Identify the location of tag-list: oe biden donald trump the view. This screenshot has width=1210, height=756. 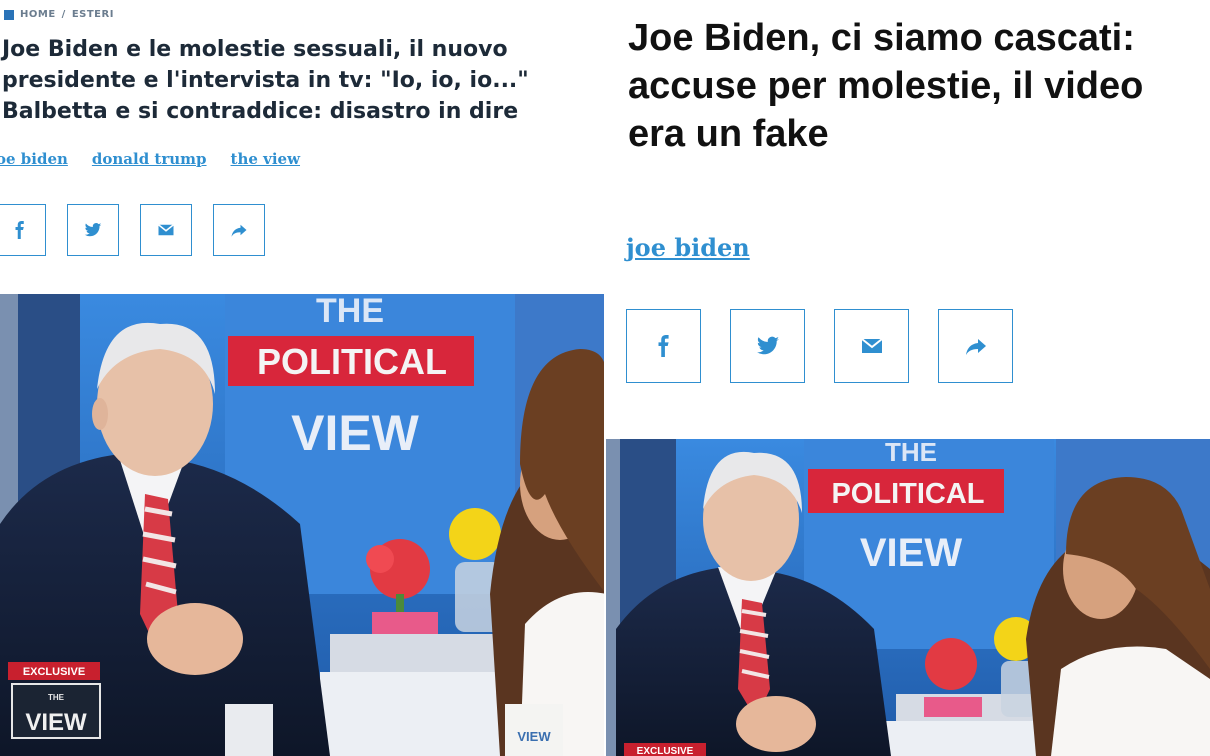
(150, 159).